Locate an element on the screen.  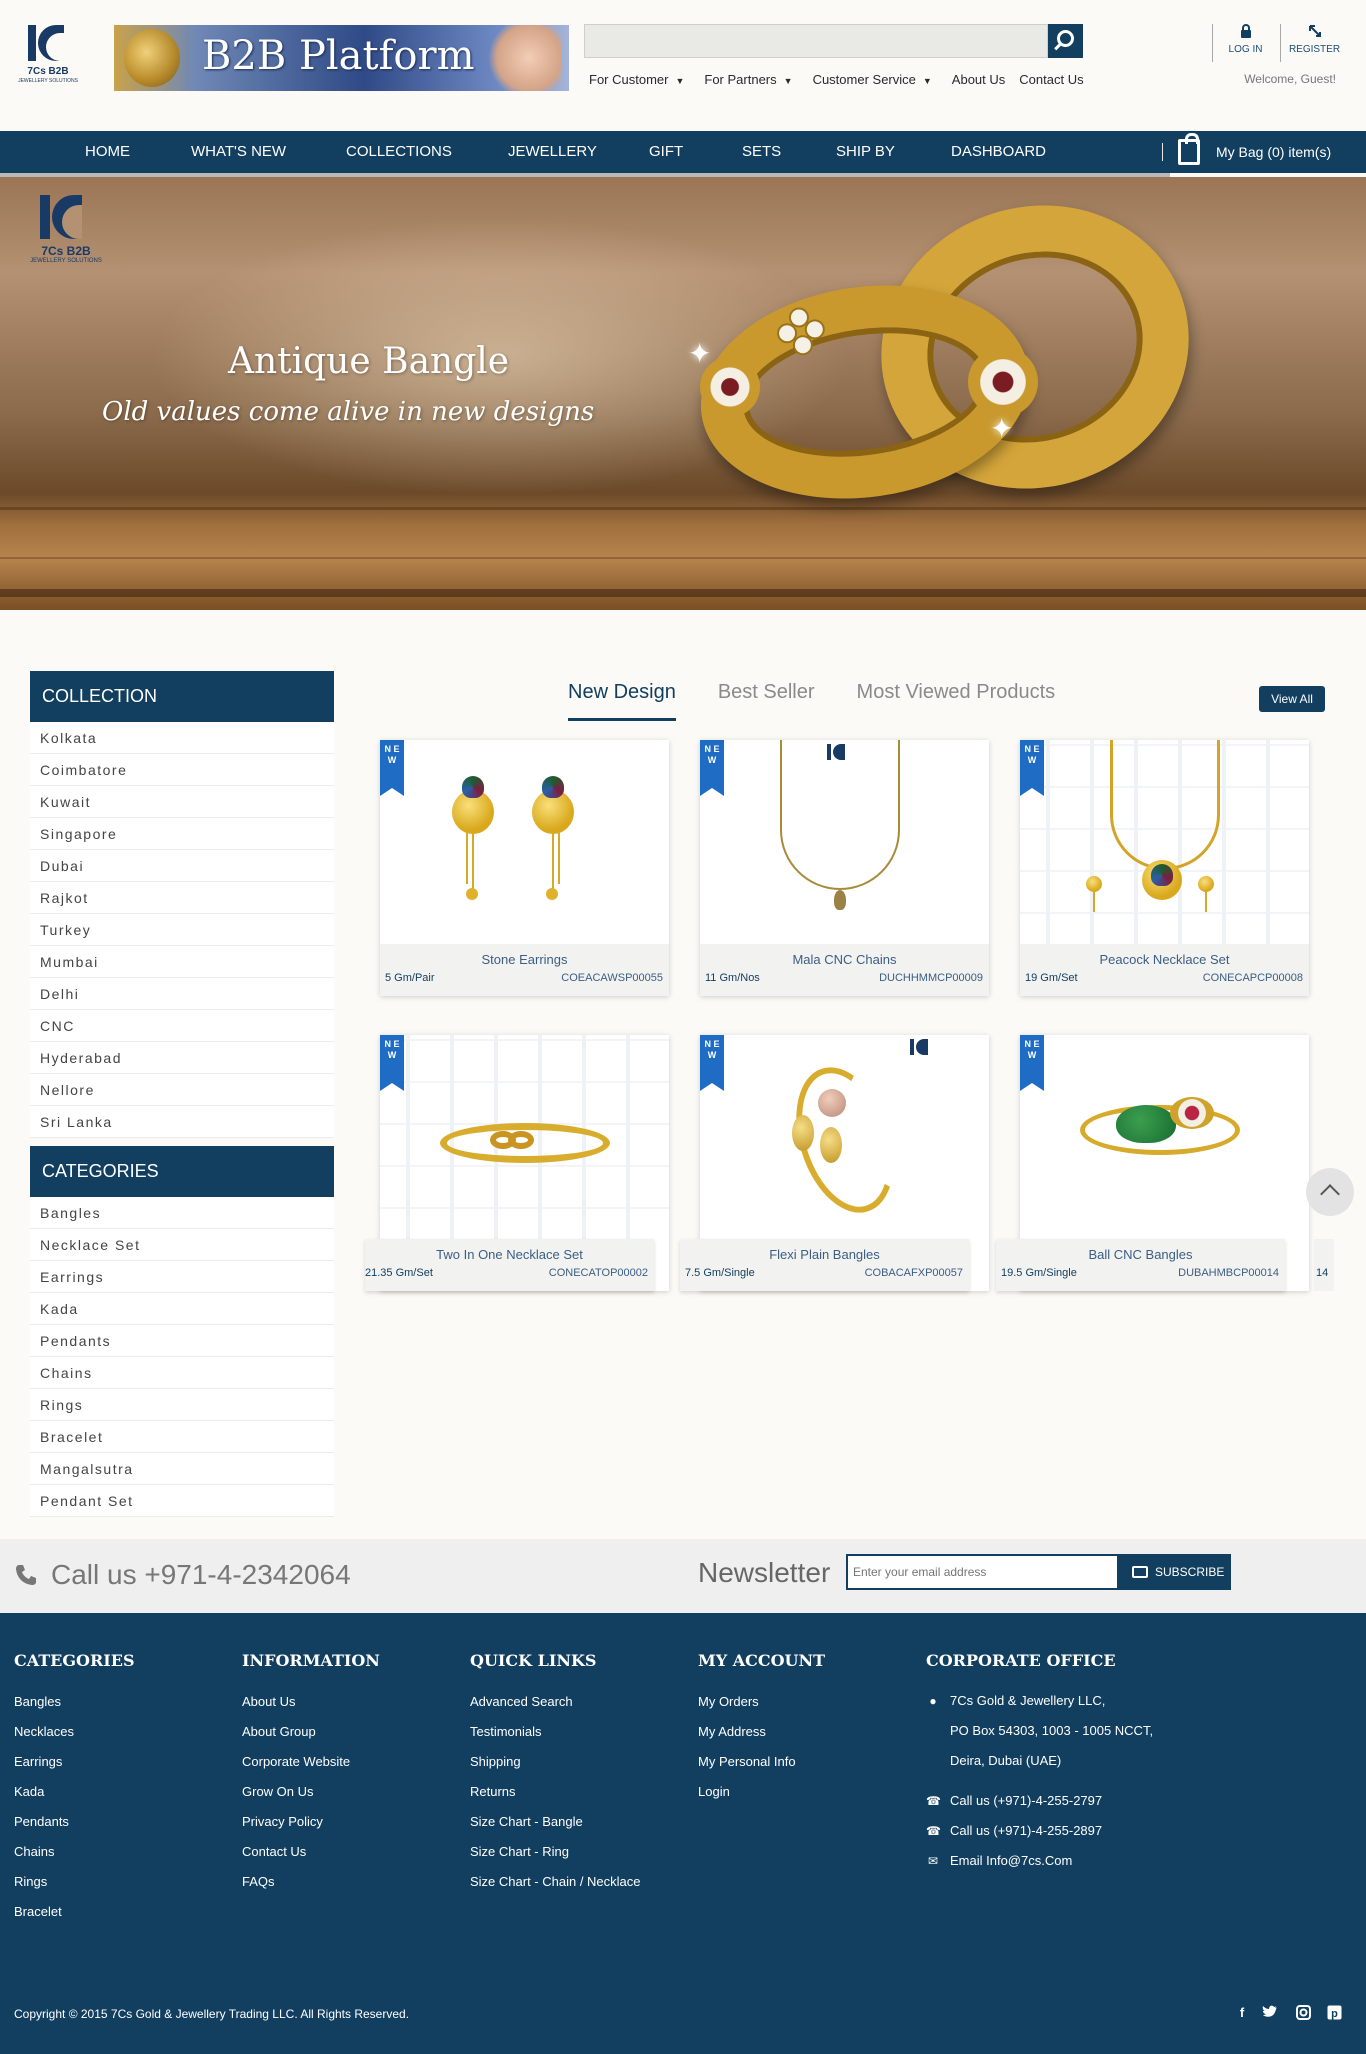
collection-item: Kuwait is located at coordinates (182, 802).